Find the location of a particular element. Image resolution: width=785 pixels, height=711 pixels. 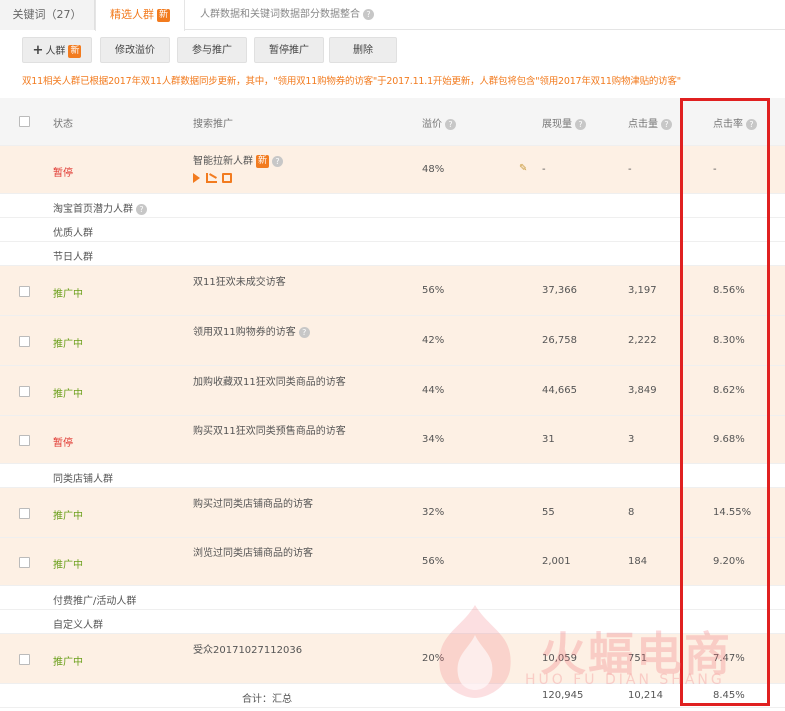

premium-value: 20% is located at coordinates (433, 658).